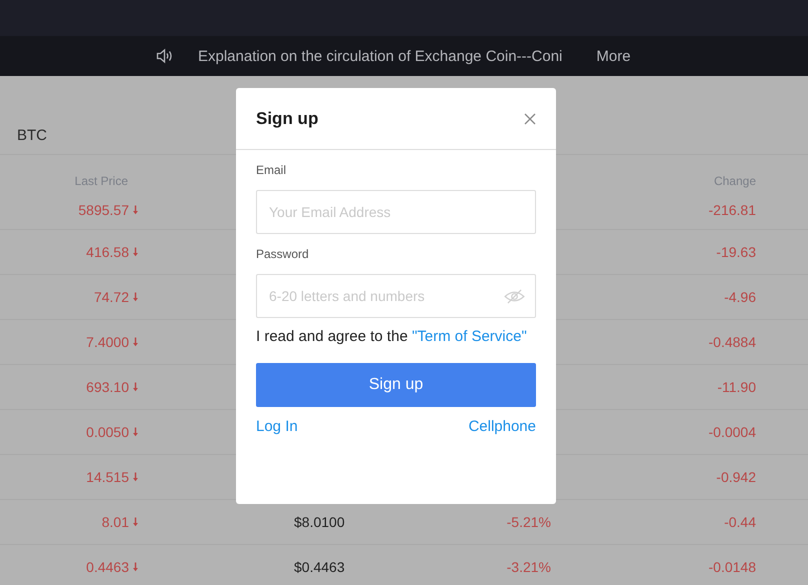 The width and height of the screenshot is (808, 585). What do you see at coordinates (107, 387) in the screenshot?
I see `last-price: 693.10` at bounding box center [107, 387].